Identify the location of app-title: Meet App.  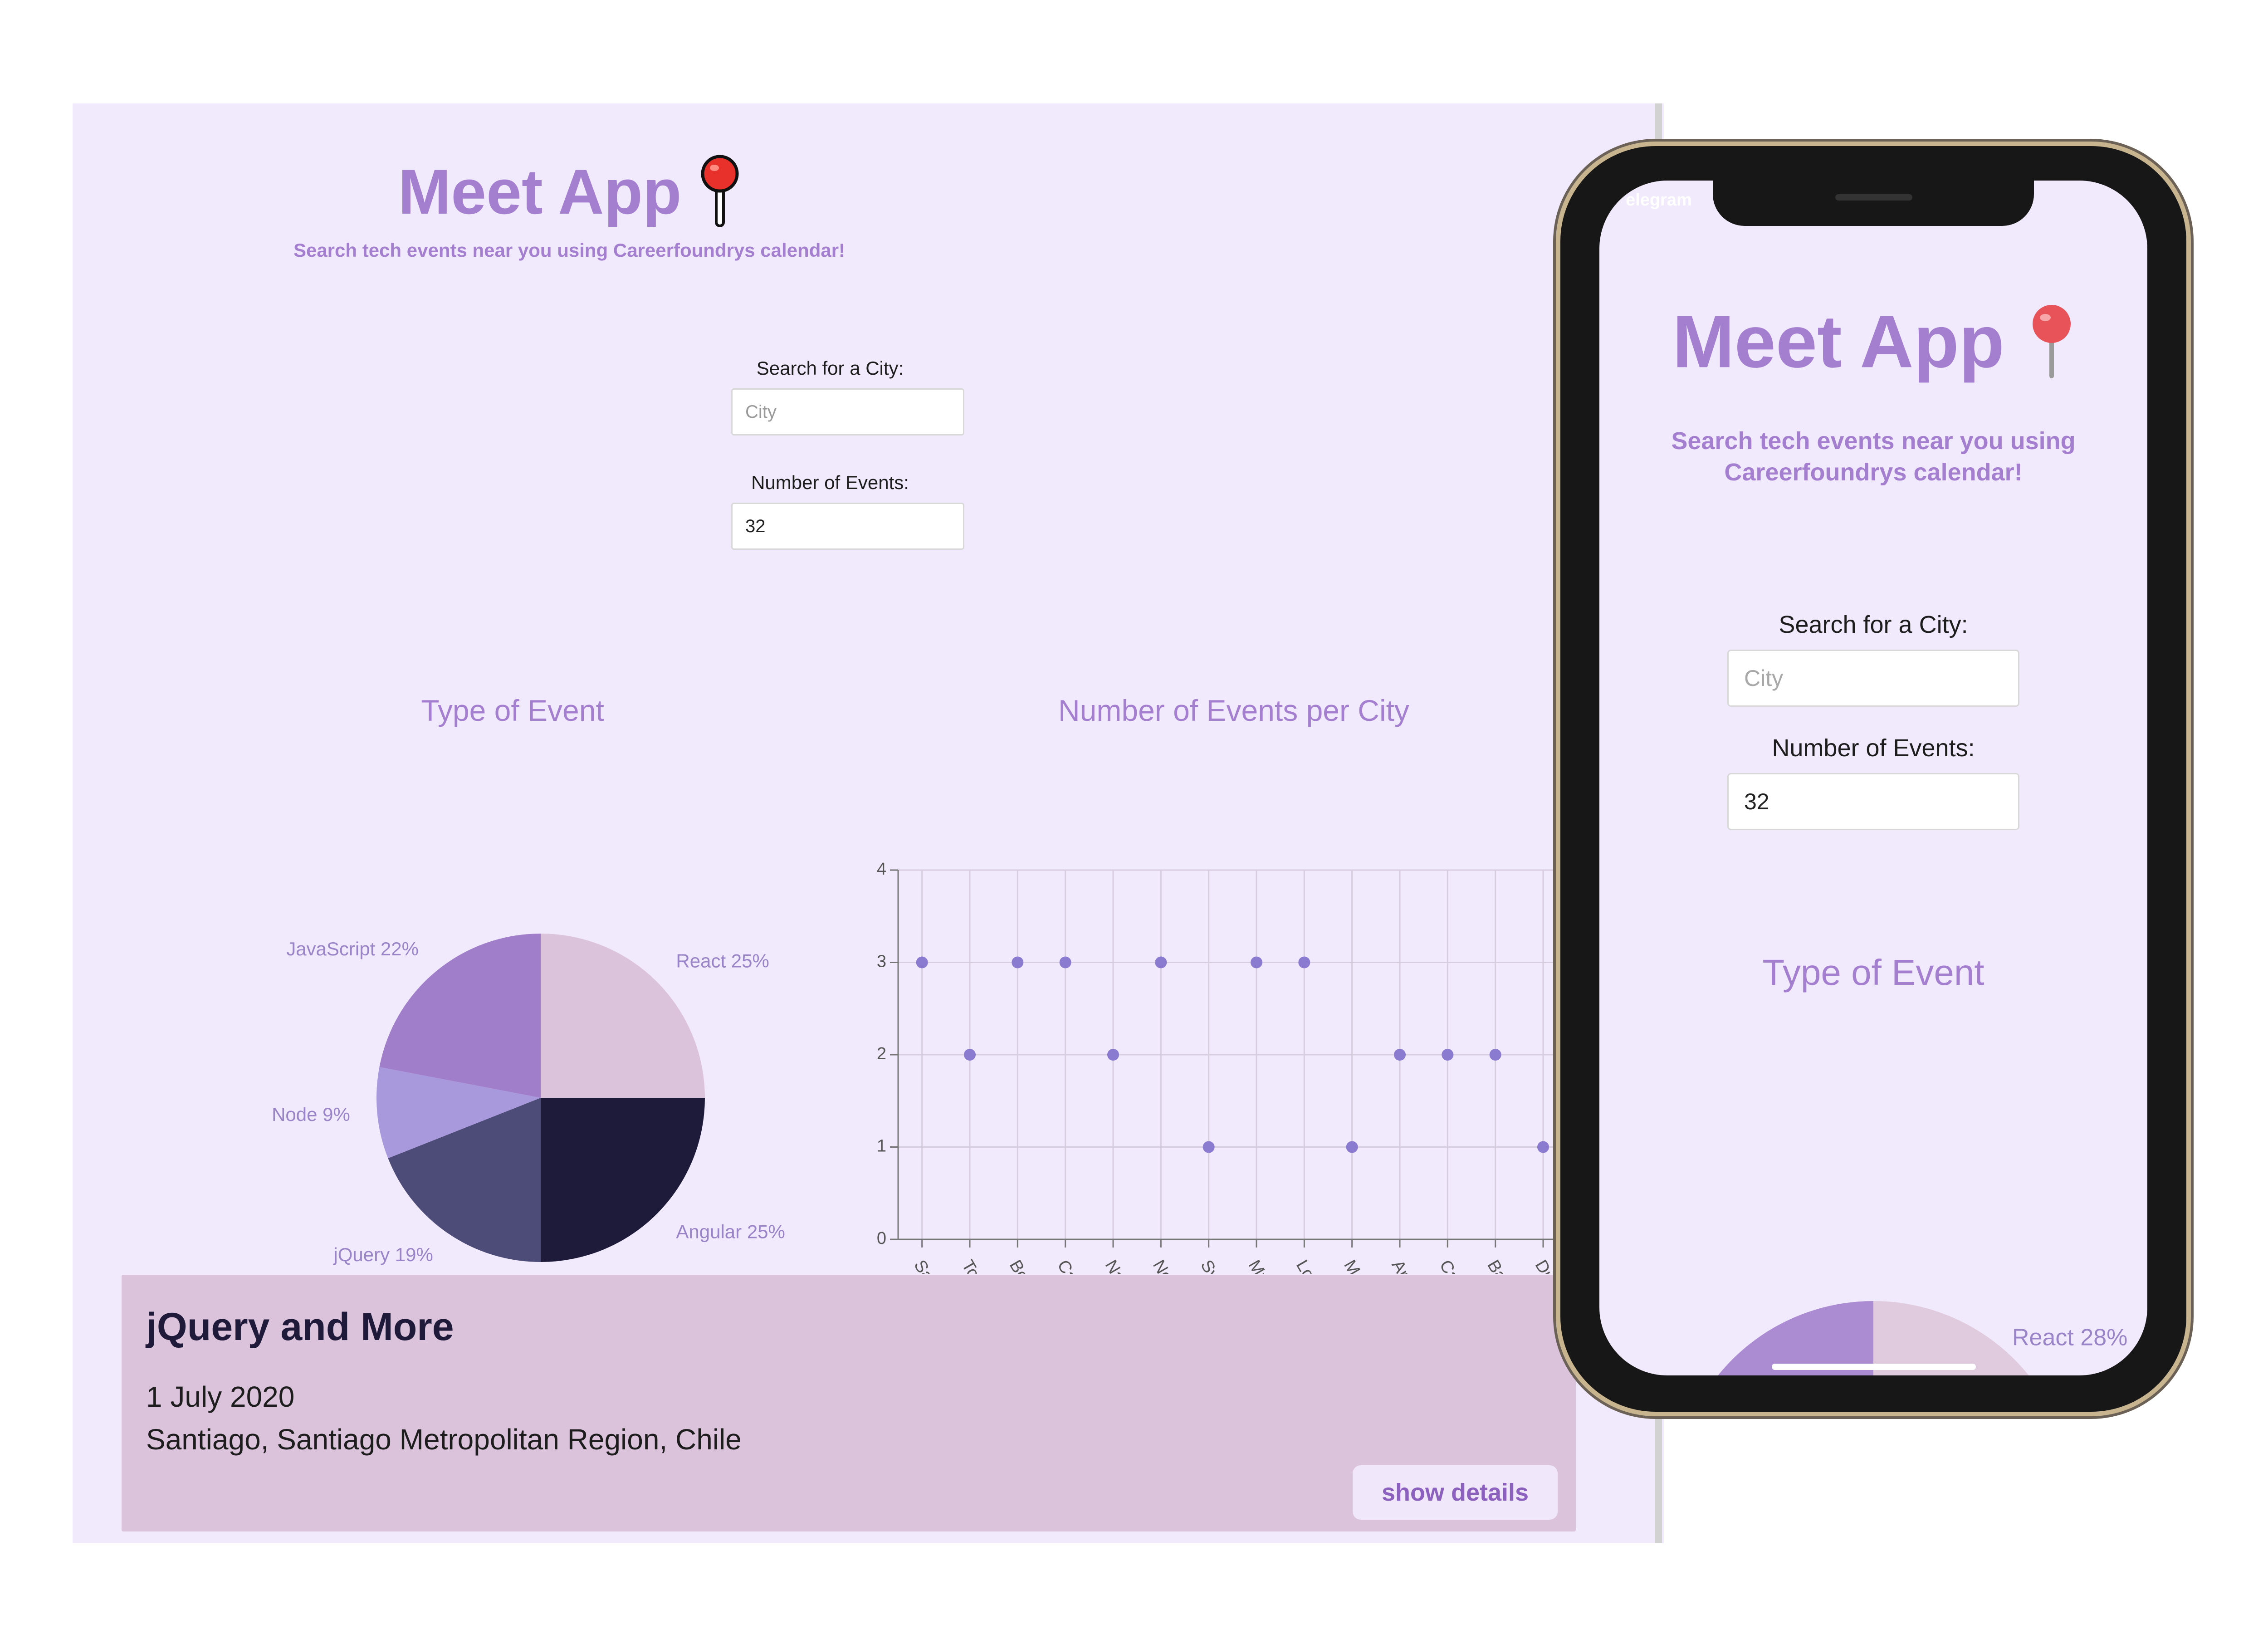
(540, 191).